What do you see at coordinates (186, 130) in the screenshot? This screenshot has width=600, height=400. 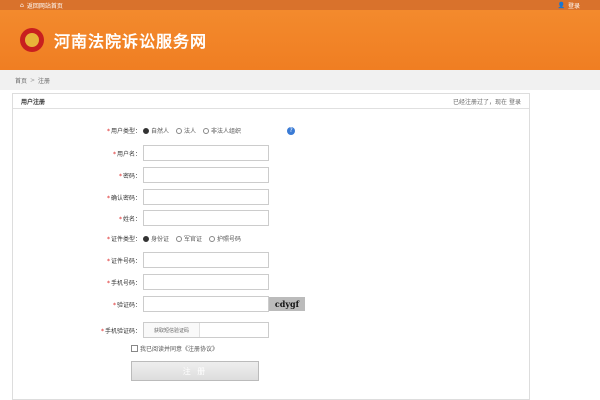 I see `user-type-legal-radio: 法人` at bounding box center [186, 130].